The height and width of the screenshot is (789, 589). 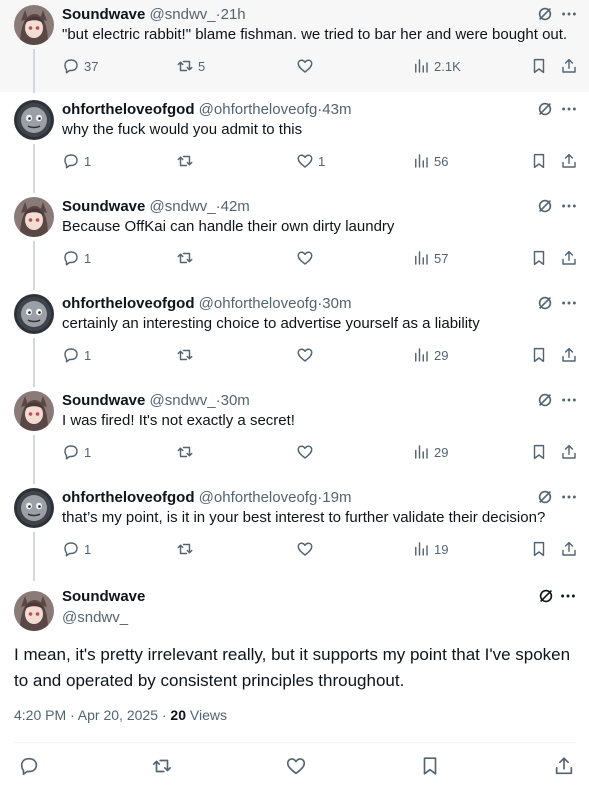 I want to click on views-label: Views, so click(x=206, y=715).